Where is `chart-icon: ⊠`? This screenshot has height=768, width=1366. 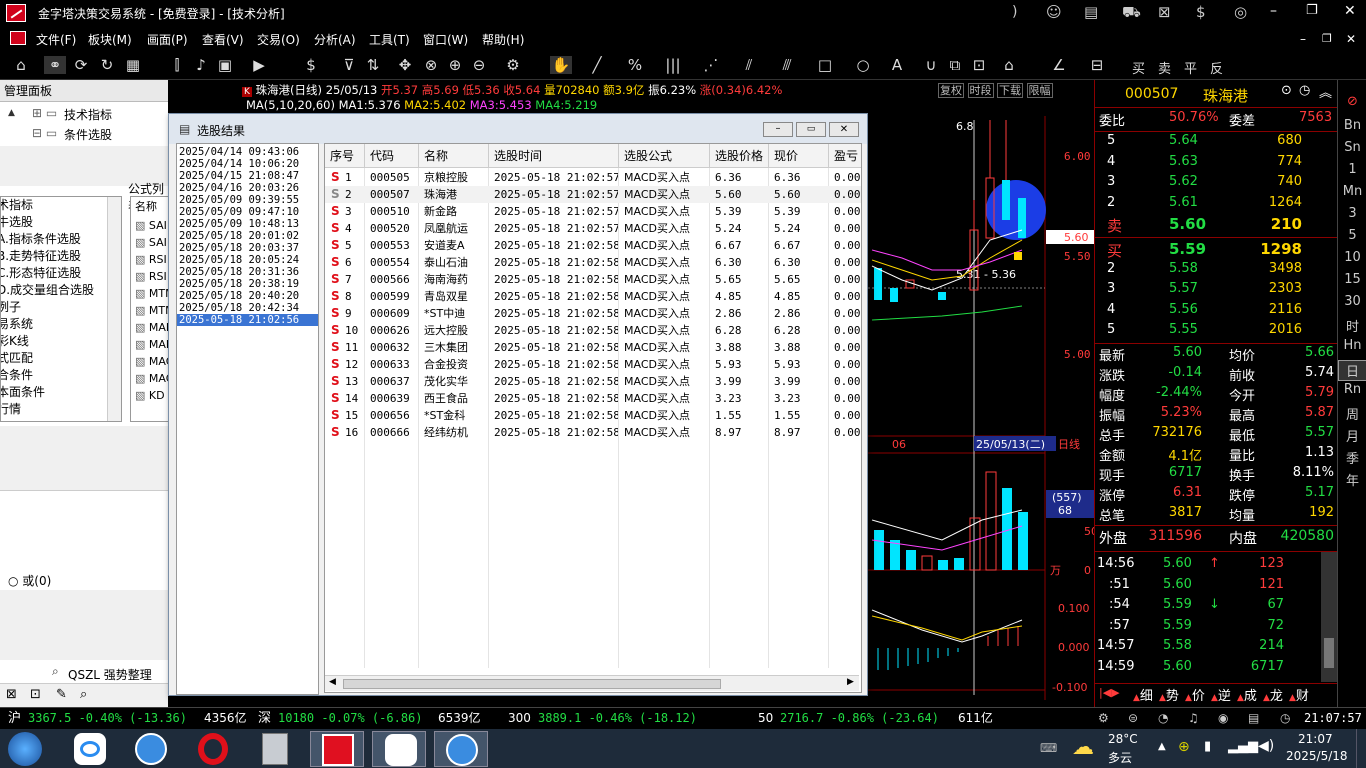 chart-icon: ⊠ is located at coordinates (1164, 12).